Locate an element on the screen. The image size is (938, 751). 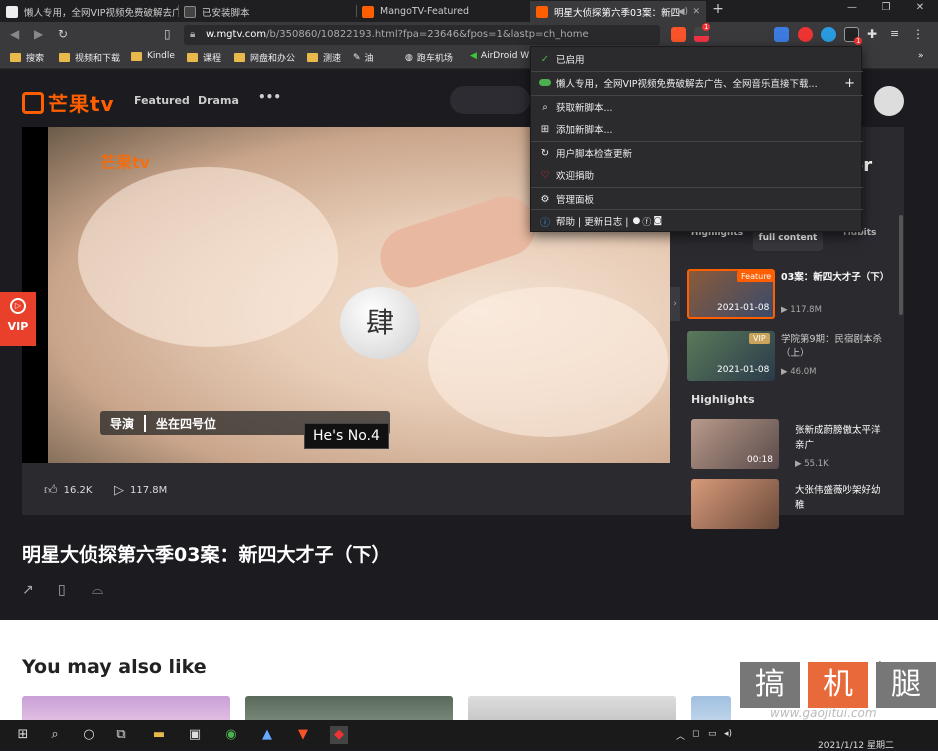
folder-icon is located at coordinates (15, 57).